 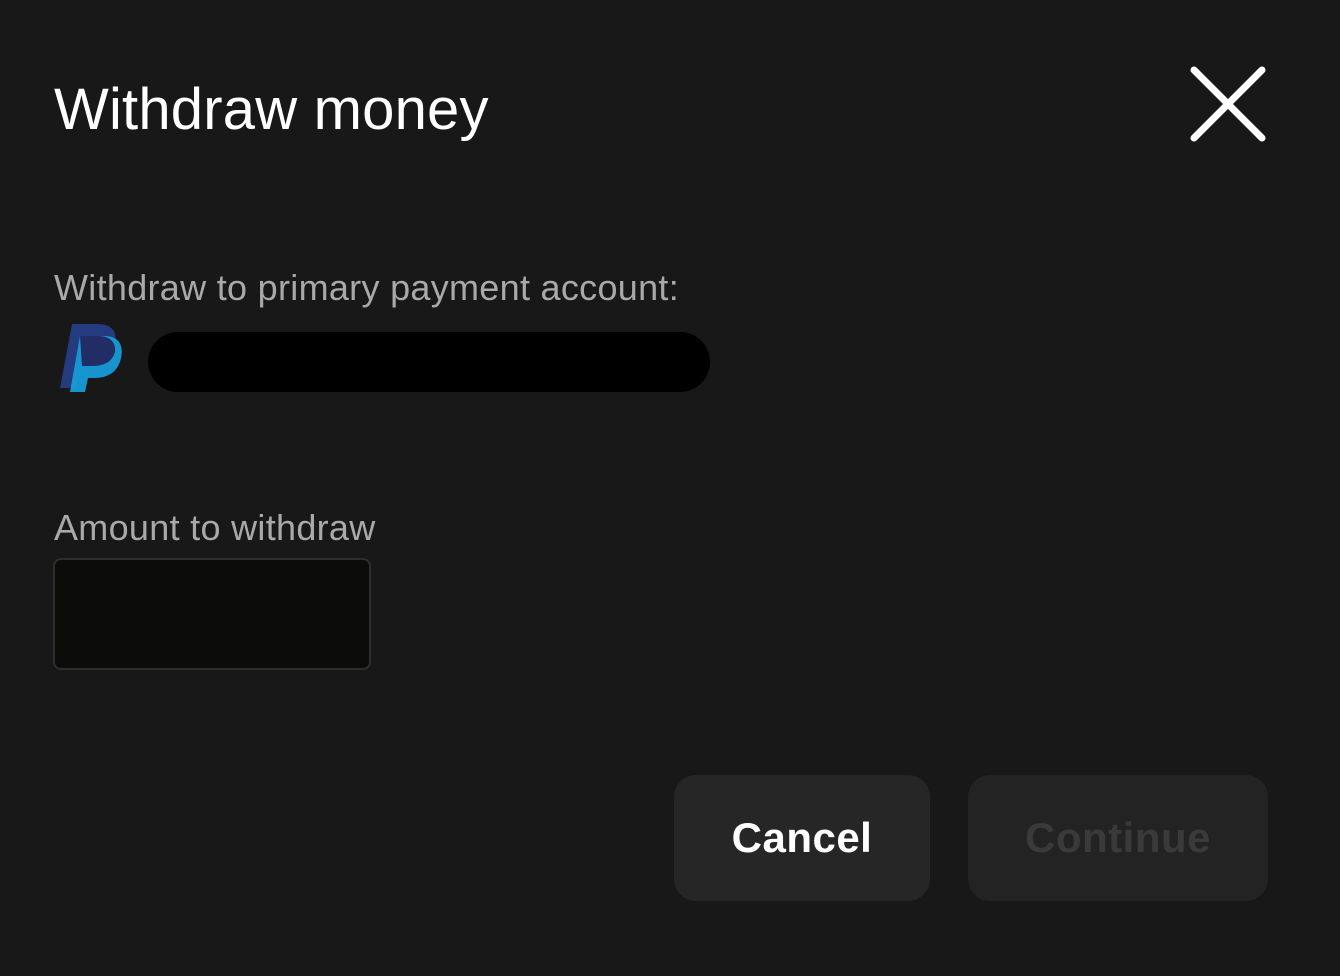 I want to click on close-icon, so click(x=1228, y=104).